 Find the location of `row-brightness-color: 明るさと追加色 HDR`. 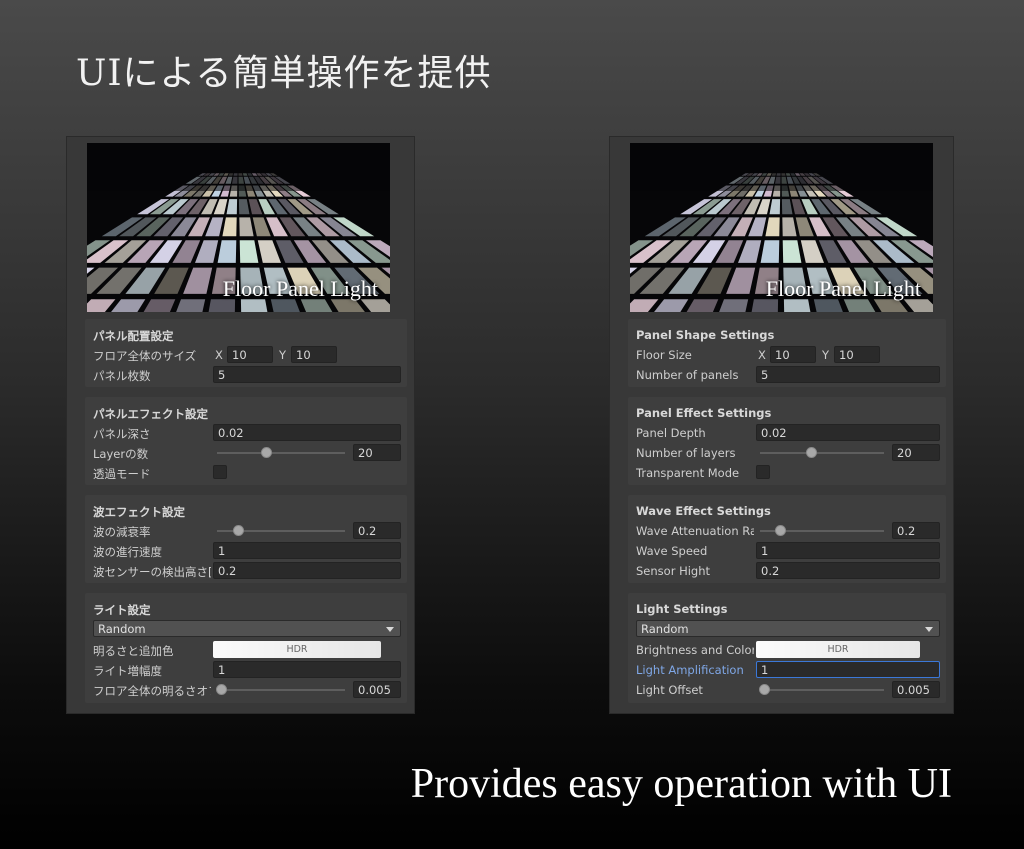

row-brightness-color: 明るさと追加色 HDR is located at coordinates (246, 650).